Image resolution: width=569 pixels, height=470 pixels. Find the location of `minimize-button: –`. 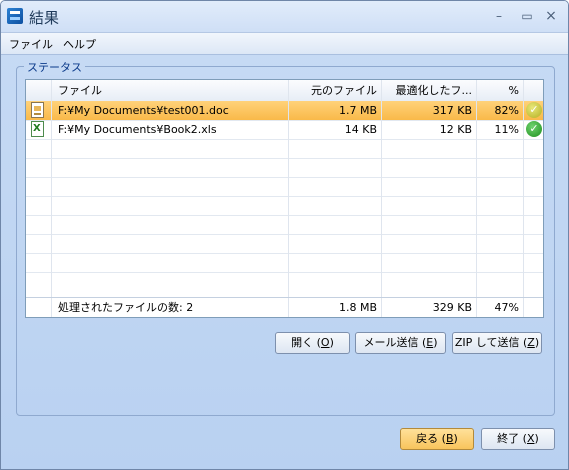

minimize-button: – is located at coordinates (499, 16).